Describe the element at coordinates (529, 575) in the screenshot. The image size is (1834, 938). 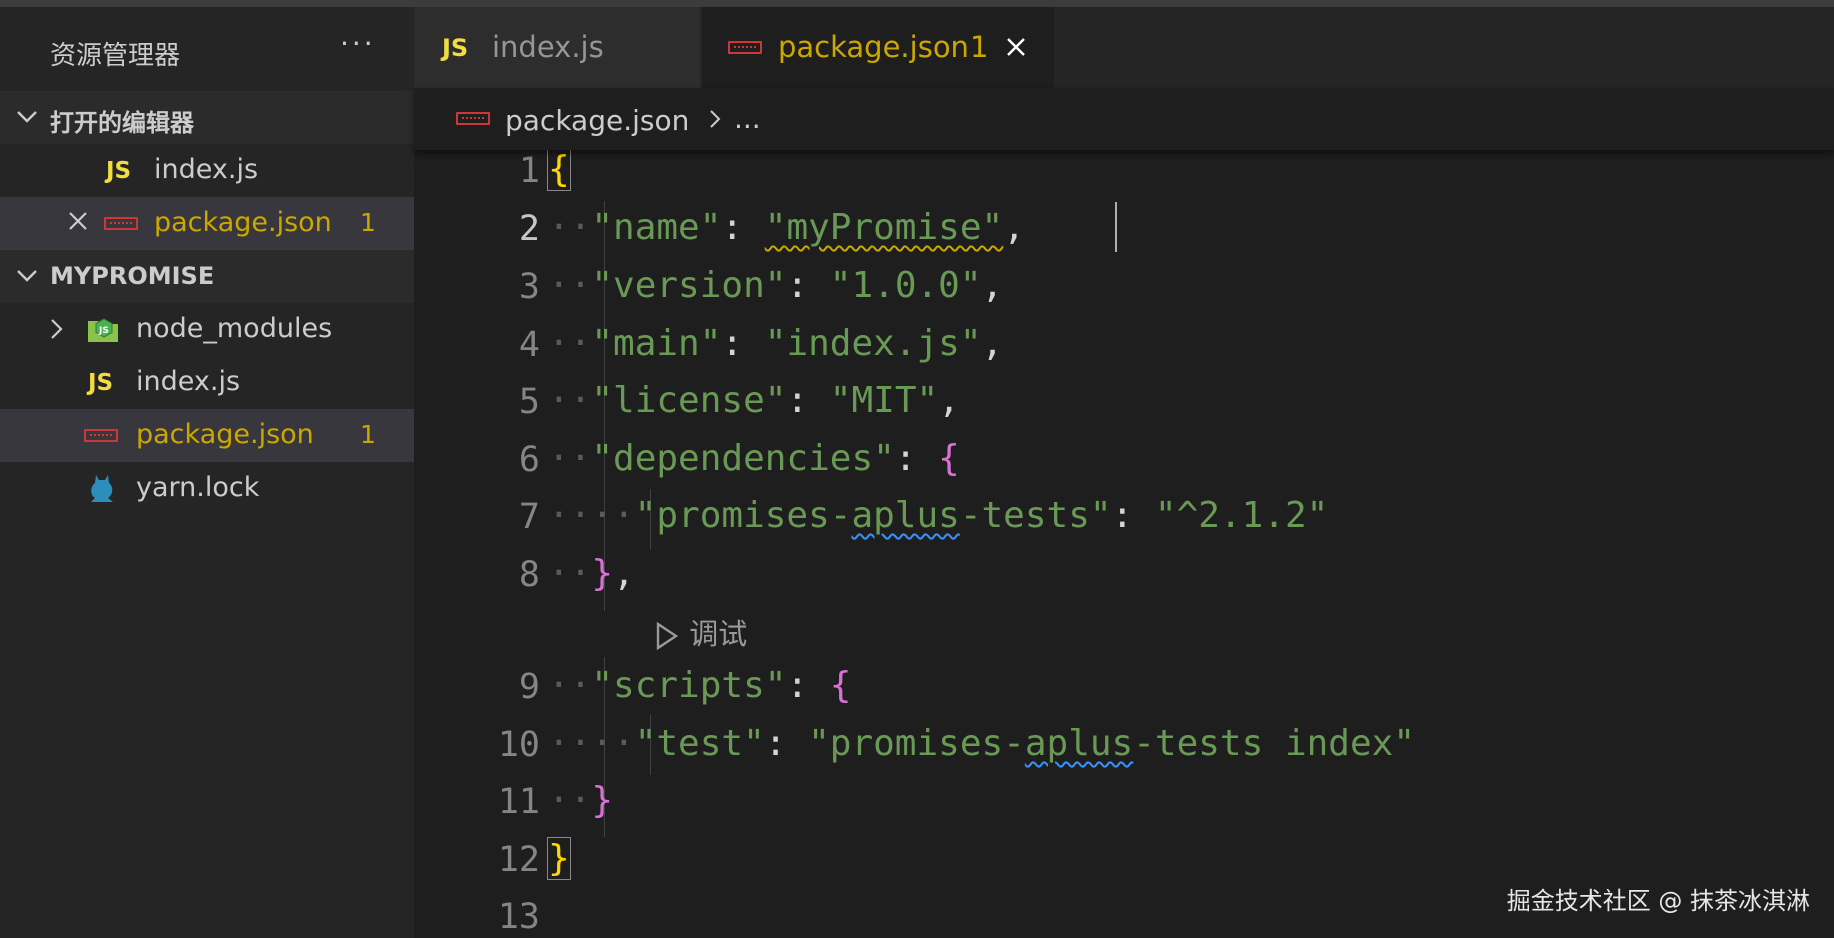
I see `line-number: 8` at that location.